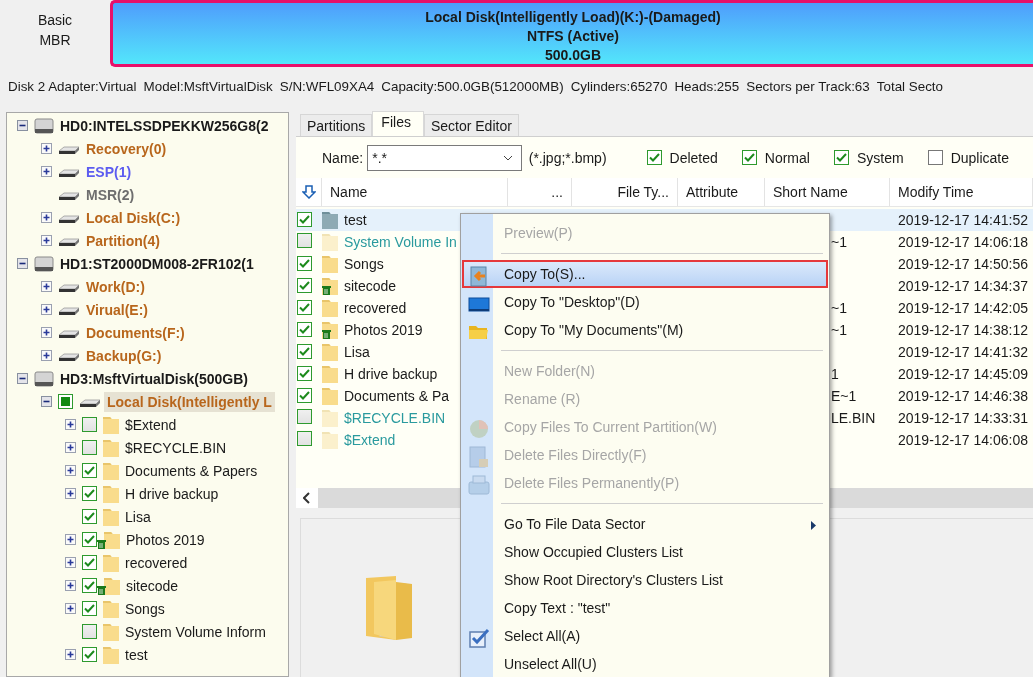  Describe the element at coordinates (880, 157) in the screenshot. I see `checkbox-label: System` at that location.